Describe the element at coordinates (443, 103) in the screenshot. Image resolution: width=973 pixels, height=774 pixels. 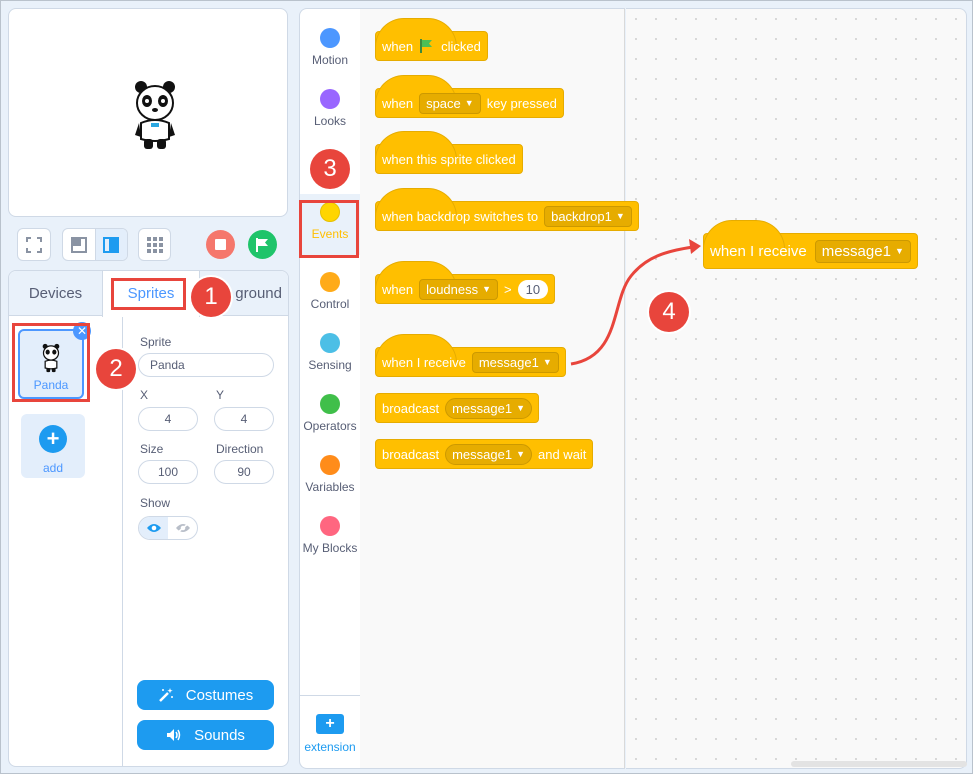
I see `dropdown-value: space` at that location.